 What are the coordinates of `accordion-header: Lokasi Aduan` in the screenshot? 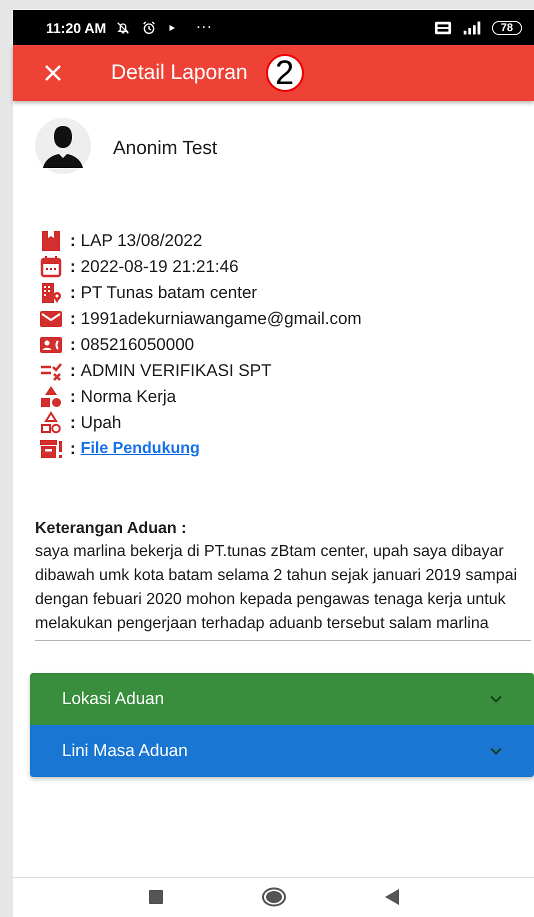 It's located at (282, 699).